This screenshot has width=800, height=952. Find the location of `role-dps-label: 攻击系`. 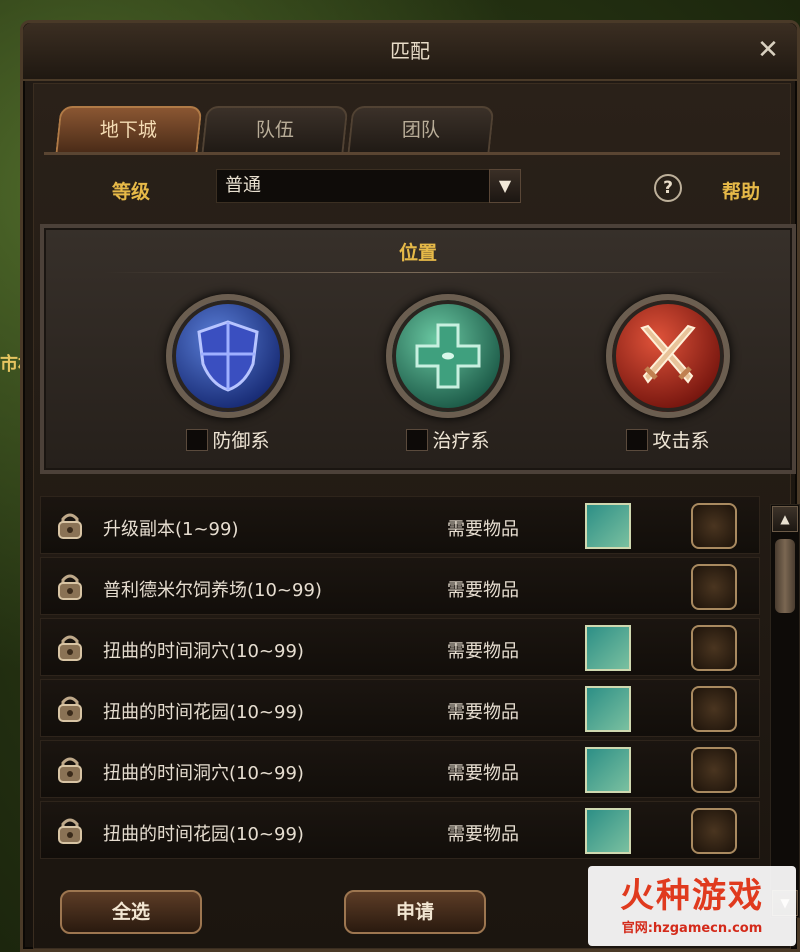

role-dps-label: 攻击系 is located at coordinates (681, 441).